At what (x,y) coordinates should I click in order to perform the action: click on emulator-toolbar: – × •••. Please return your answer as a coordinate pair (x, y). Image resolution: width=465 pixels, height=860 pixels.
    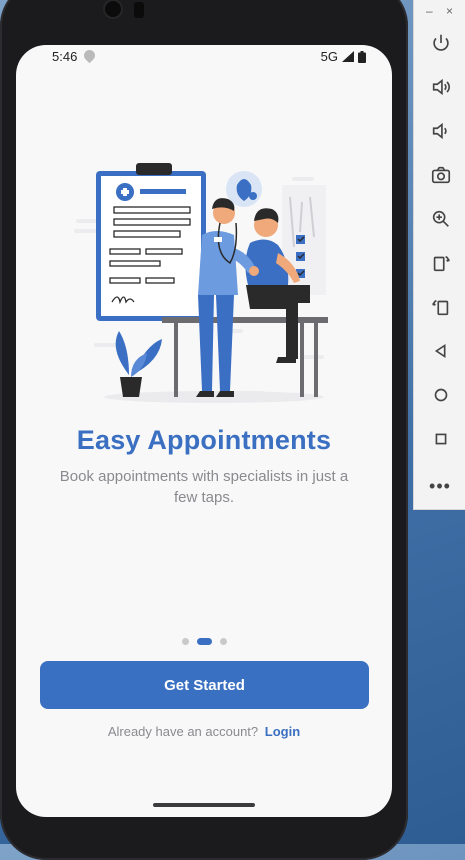
    Looking at the image, I should click on (439, 255).